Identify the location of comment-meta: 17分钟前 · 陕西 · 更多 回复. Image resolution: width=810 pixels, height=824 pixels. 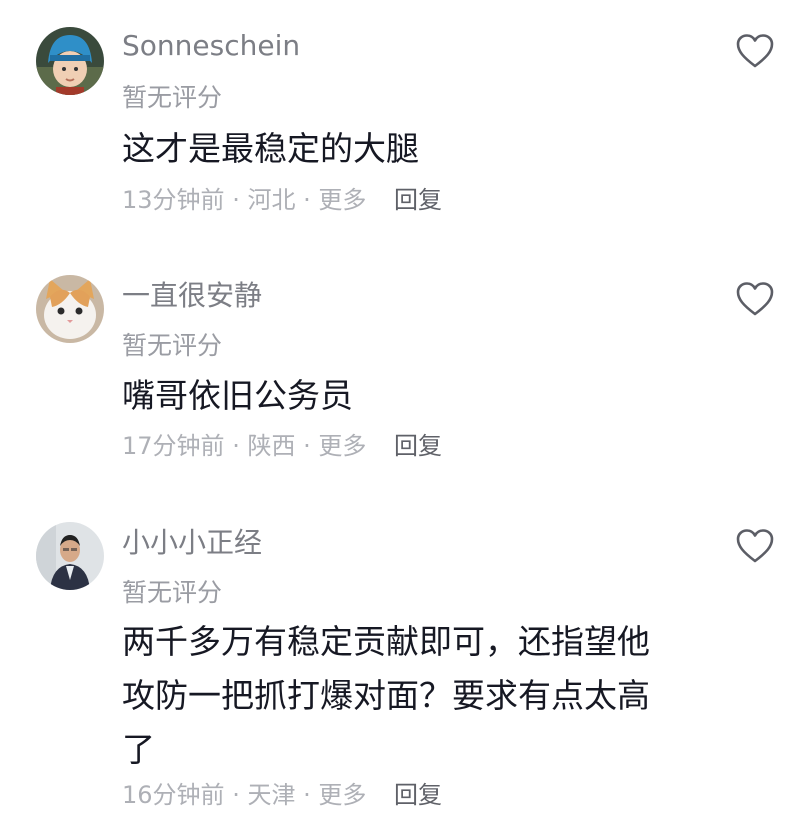
(282, 446).